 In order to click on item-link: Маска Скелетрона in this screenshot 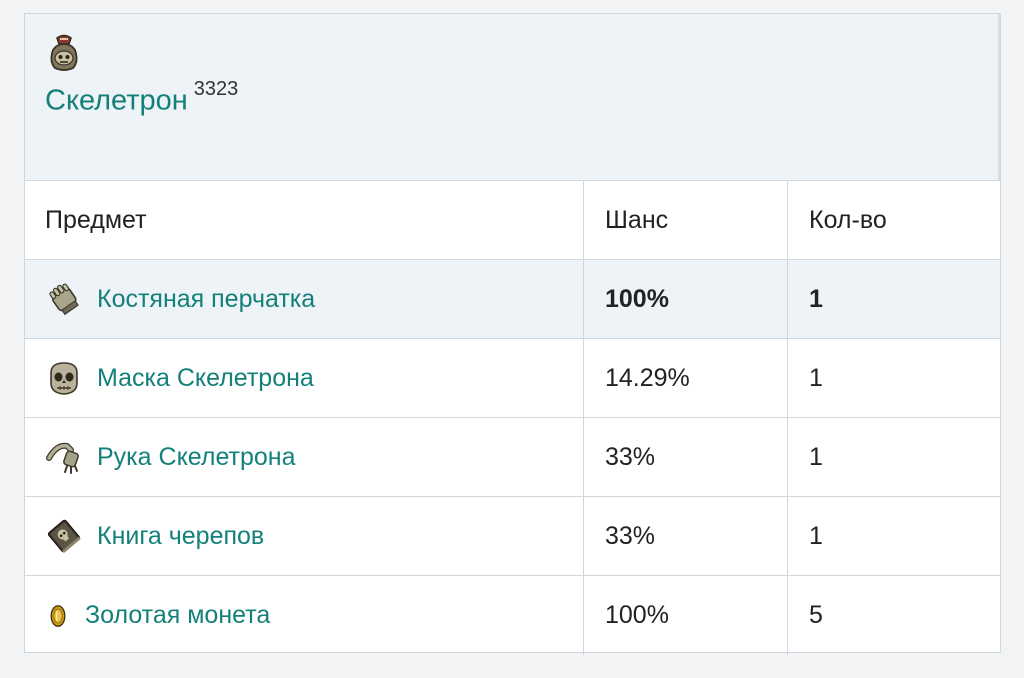, I will do `click(205, 378)`.